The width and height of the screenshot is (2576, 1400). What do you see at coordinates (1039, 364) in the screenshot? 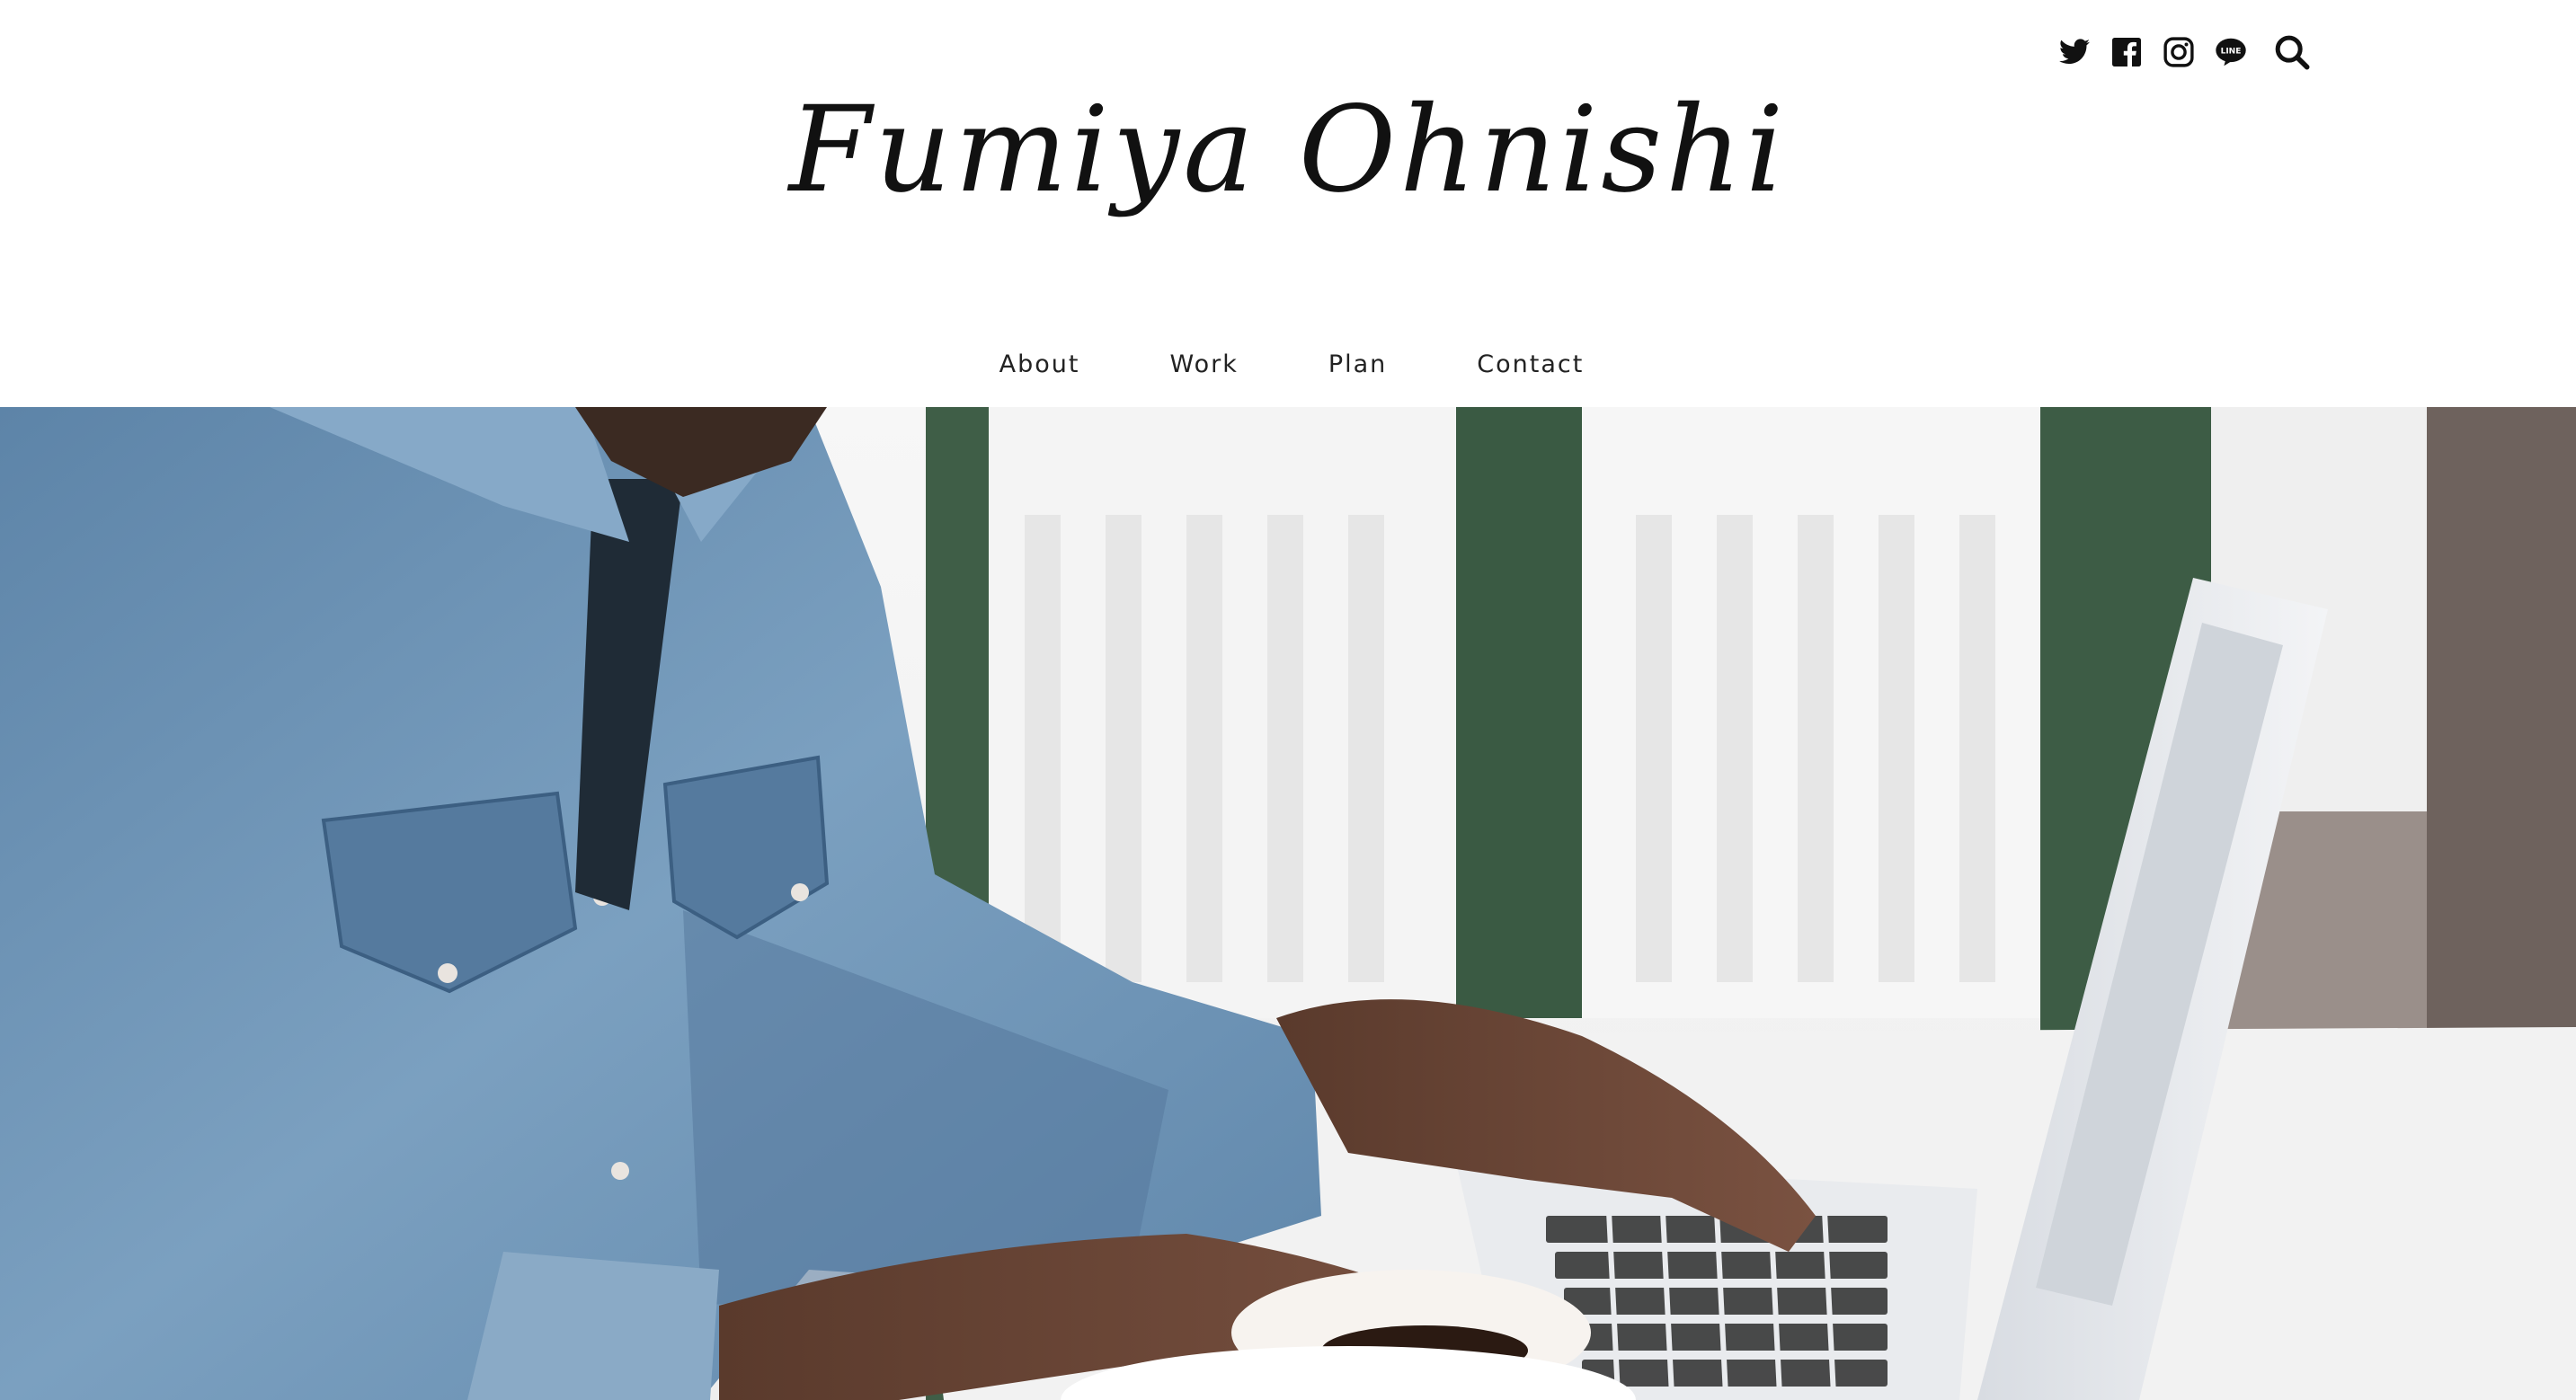
I see `nav-item-about: About` at bounding box center [1039, 364].